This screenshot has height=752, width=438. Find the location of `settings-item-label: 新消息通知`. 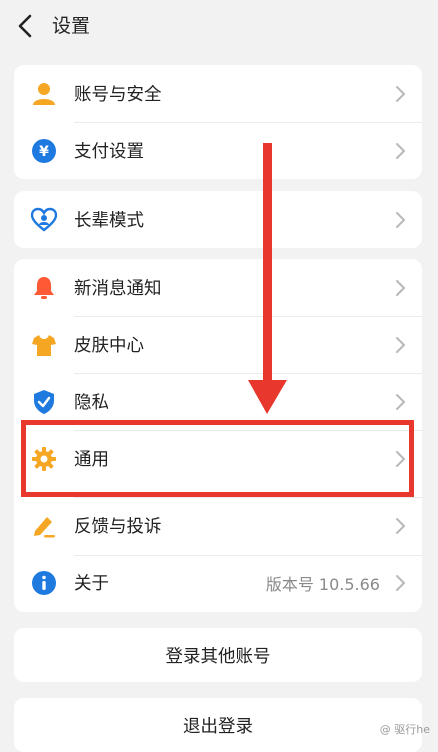

settings-item-label: 新消息通知 is located at coordinates (118, 289).